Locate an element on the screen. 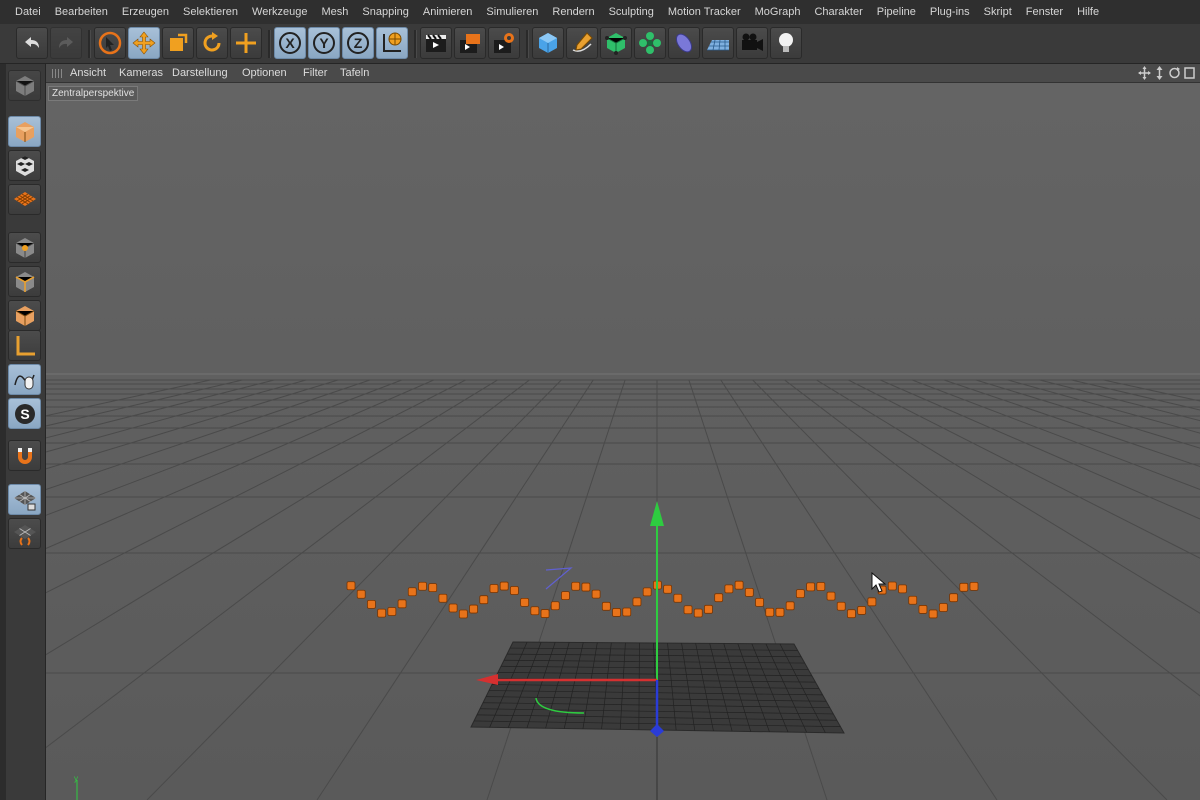  redo-button is located at coordinates (66, 43).